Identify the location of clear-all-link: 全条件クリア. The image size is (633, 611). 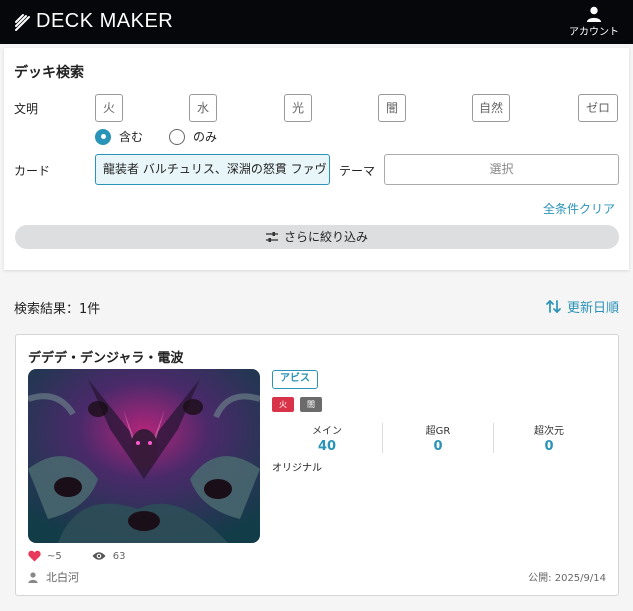
(579, 208).